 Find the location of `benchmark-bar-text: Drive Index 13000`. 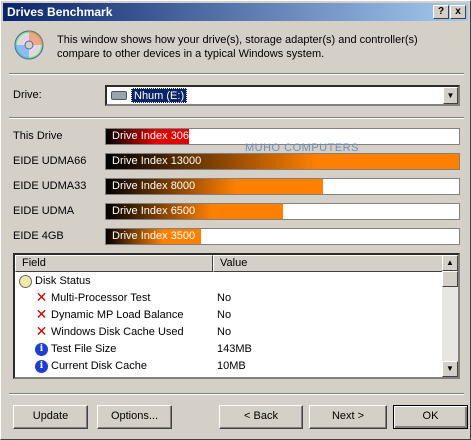

benchmark-bar-text: Drive Index 13000 is located at coordinates (157, 161).